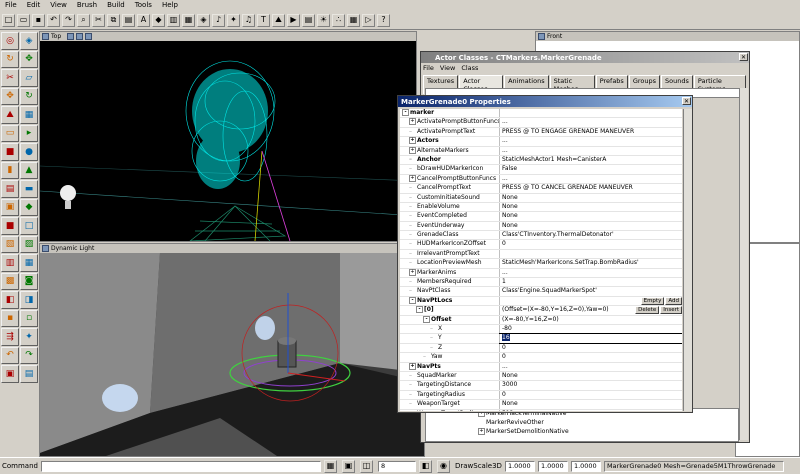  Describe the element at coordinates (383, 20) in the screenshot. I see `help-icon: ?` at that location.